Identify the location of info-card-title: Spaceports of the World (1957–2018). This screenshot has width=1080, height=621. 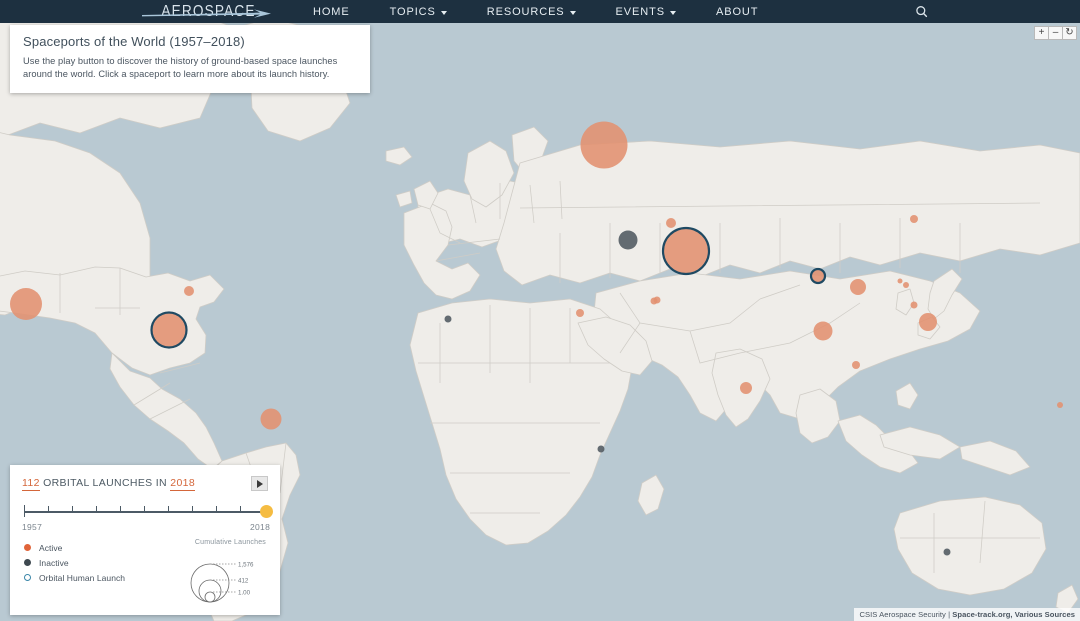
(134, 41).